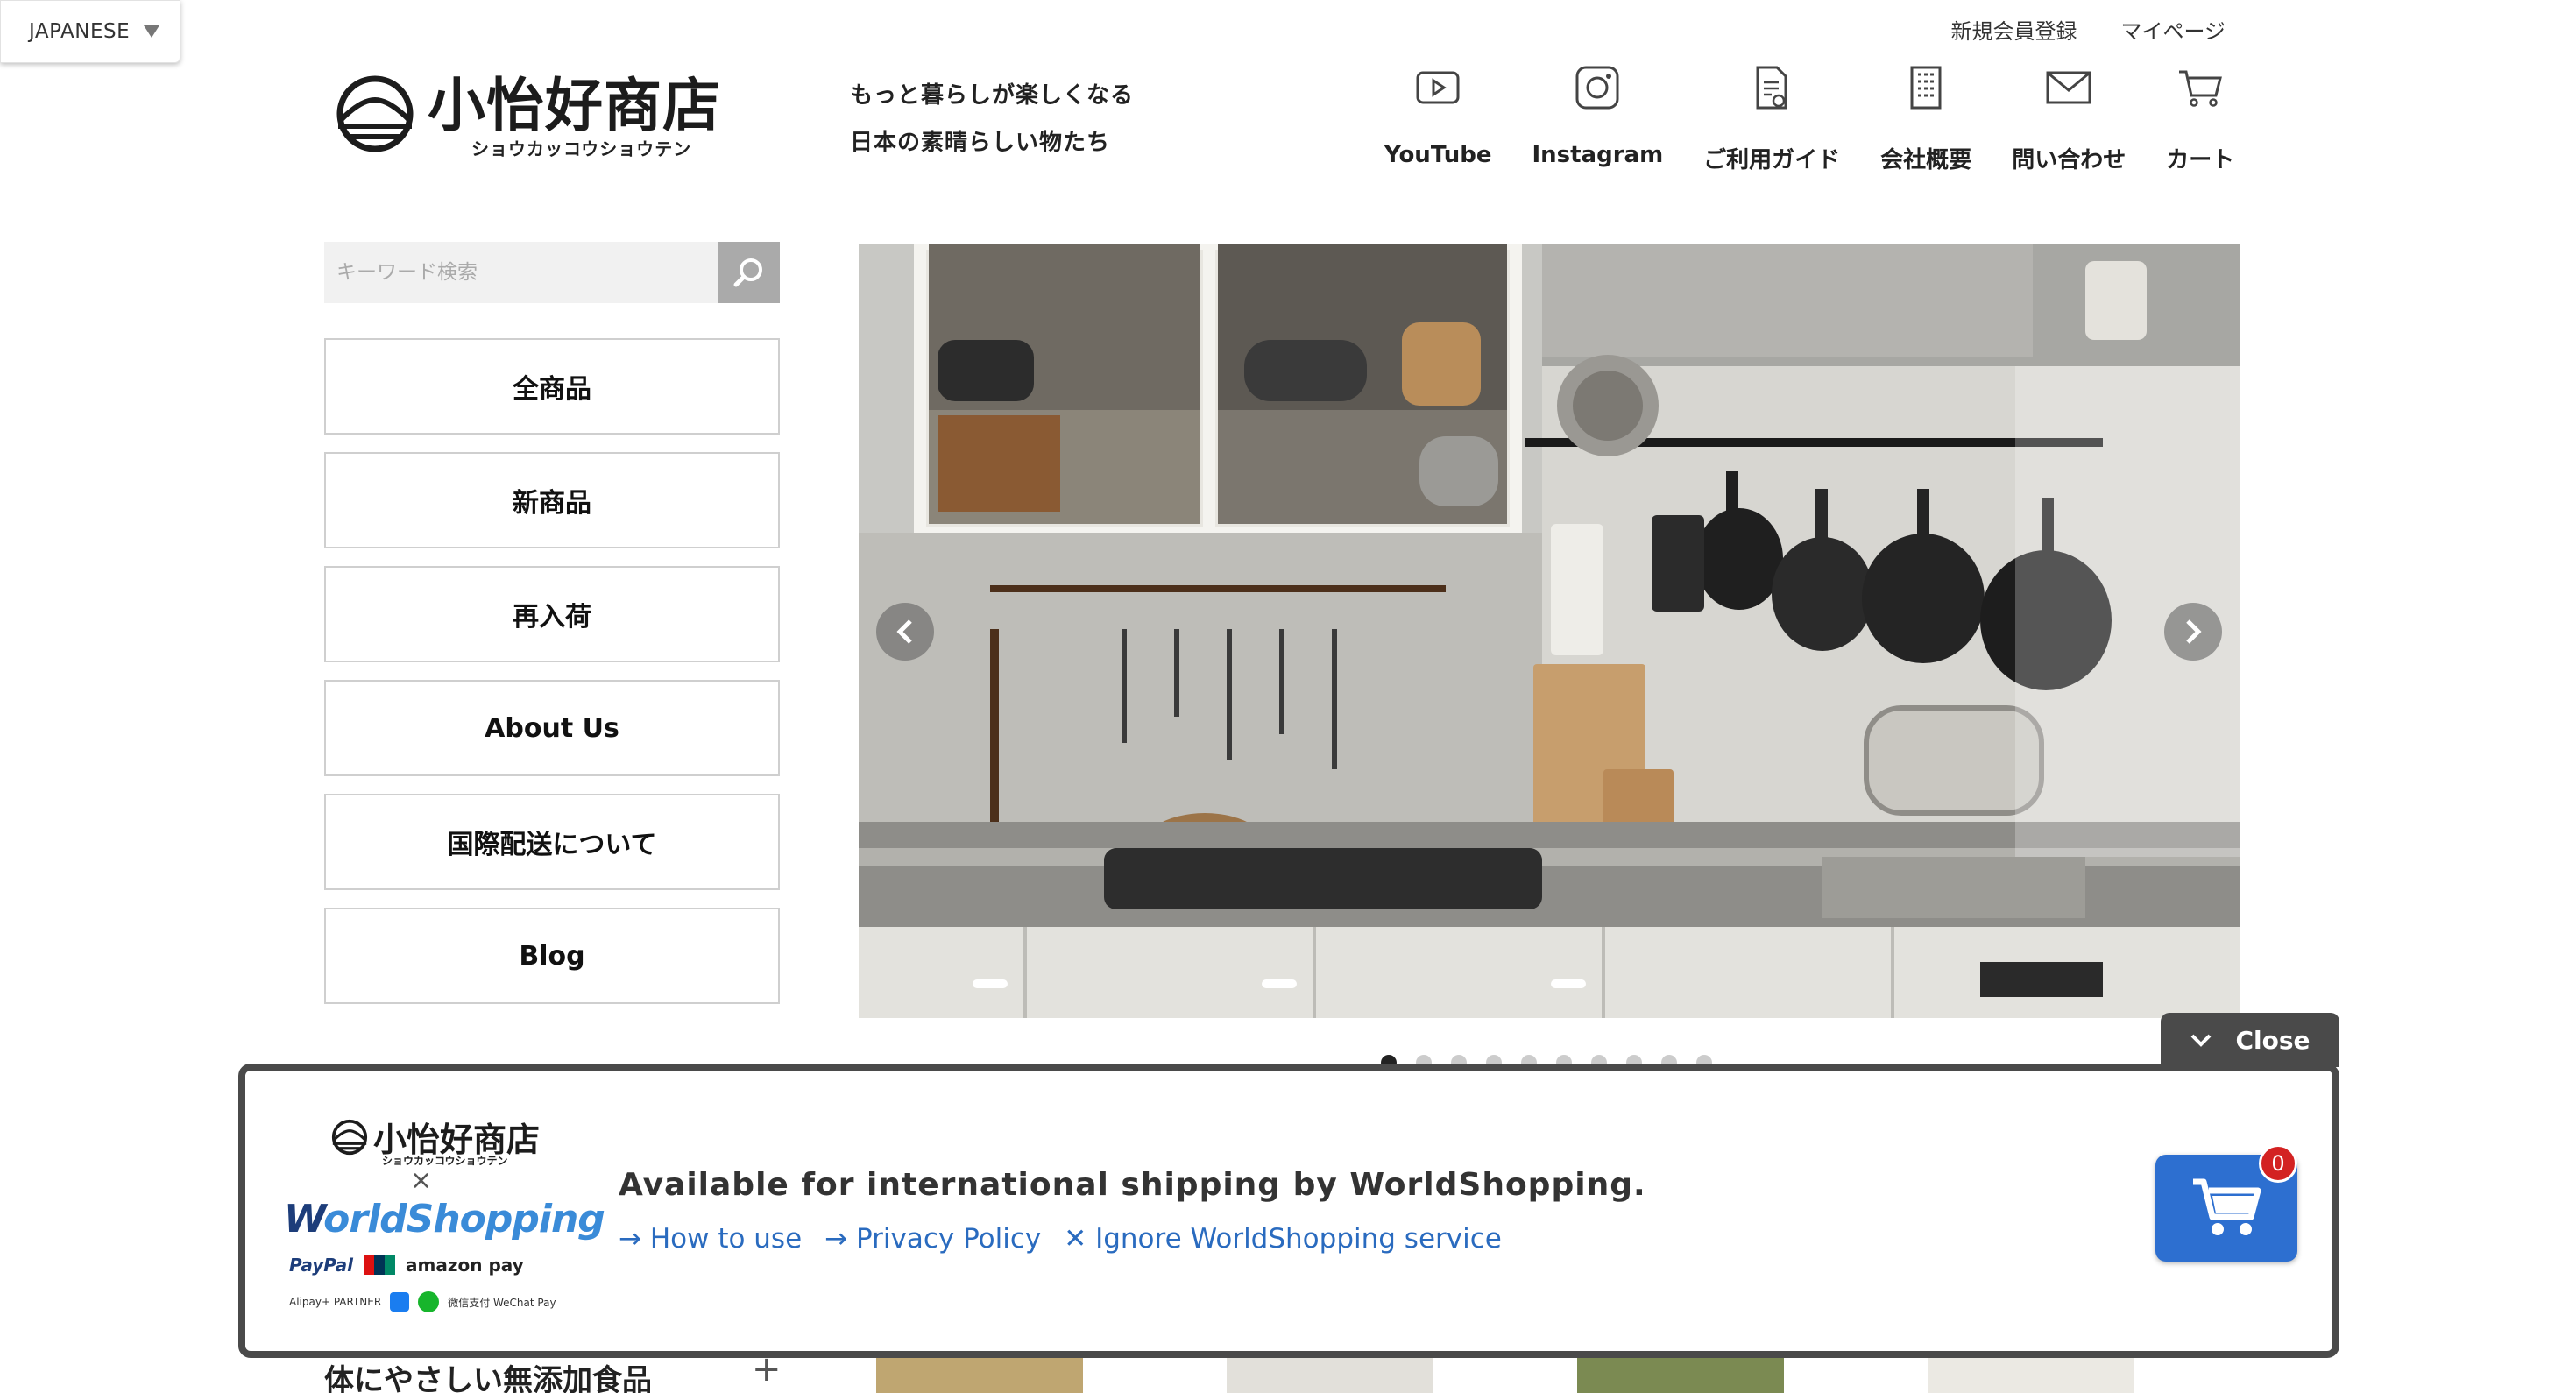 Image resolution: width=2576 pixels, height=1393 pixels. What do you see at coordinates (552, 842) in the screenshot?
I see `menu-international-shipping: 国際配送について` at bounding box center [552, 842].